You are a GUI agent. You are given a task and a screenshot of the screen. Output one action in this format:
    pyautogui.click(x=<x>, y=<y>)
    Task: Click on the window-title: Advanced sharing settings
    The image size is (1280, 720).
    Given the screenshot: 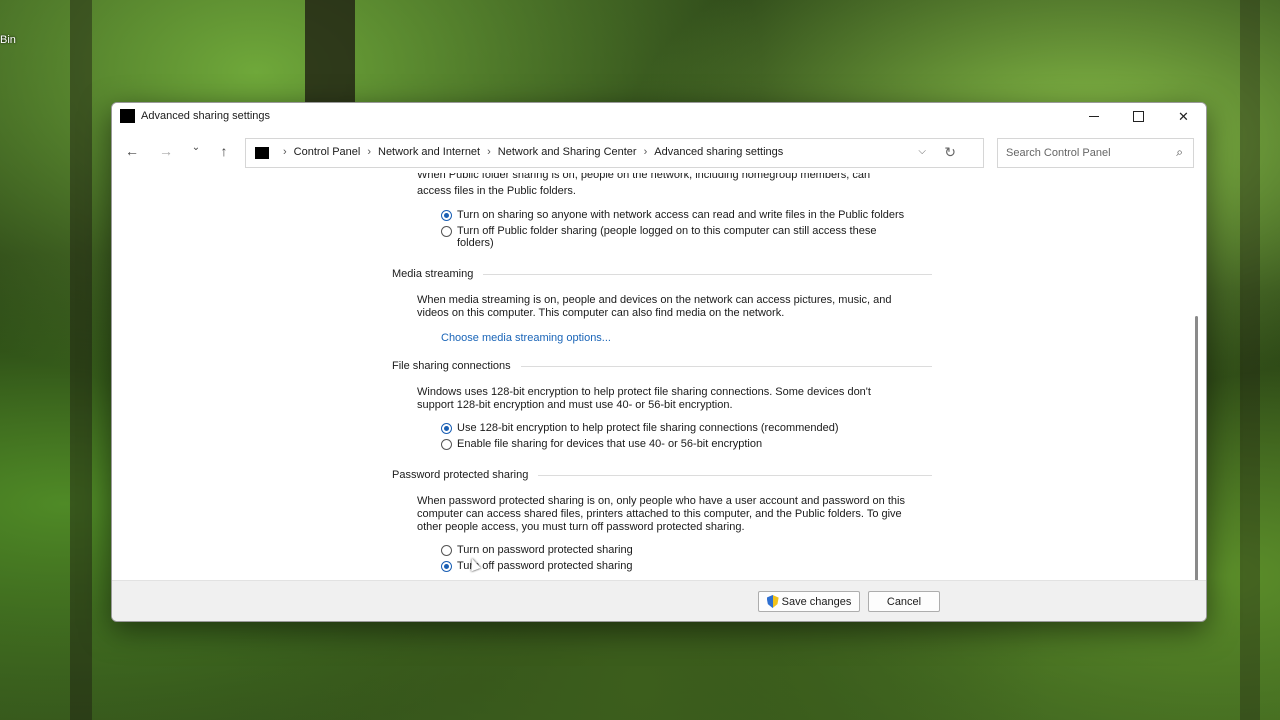 What is the action you would take?
    pyautogui.click(x=206, y=116)
    